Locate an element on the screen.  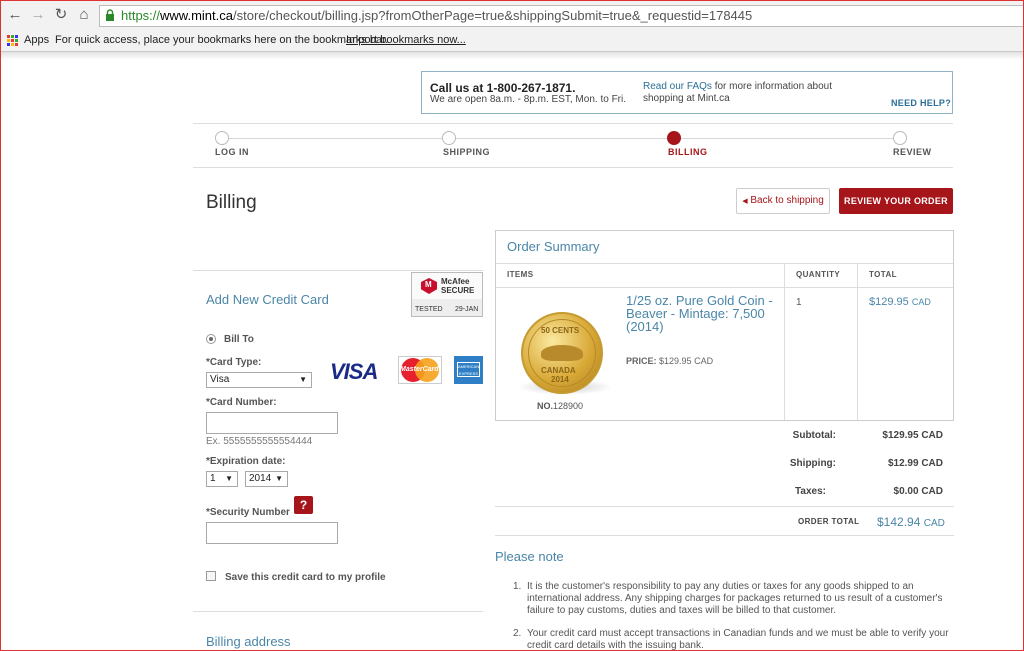
order-total: $142.94 CAD is located at coordinates (911, 522).